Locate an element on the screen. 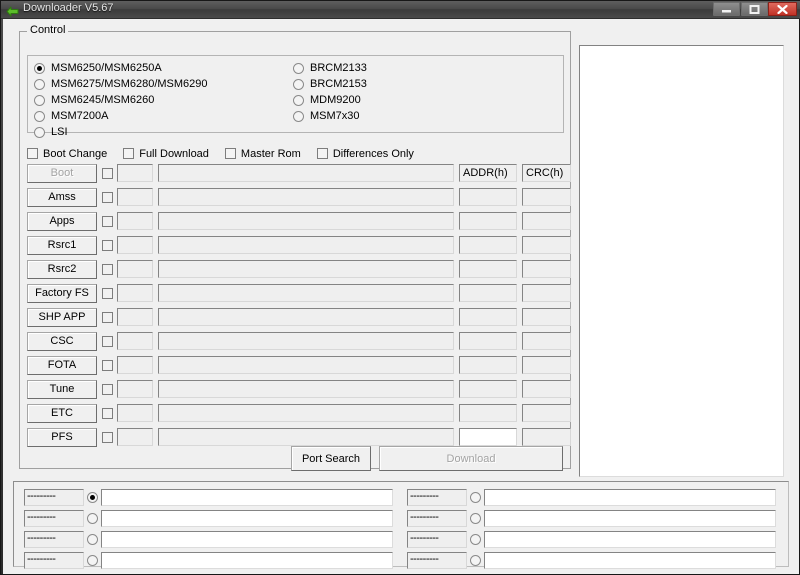 The image size is (800, 575). chip-option-brcm2133: BRCM2133 is located at coordinates (330, 68).